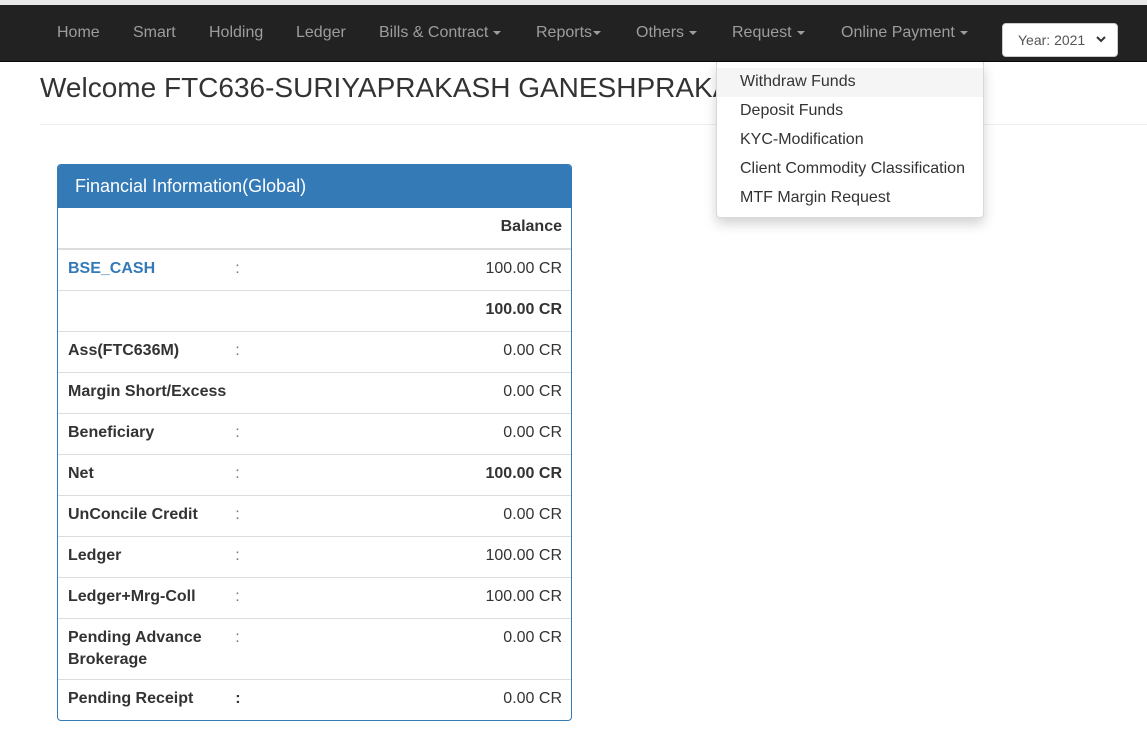 The image size is (1147, 733). I want to click on year-select-value: Year: 2021, so click(1052, 40).